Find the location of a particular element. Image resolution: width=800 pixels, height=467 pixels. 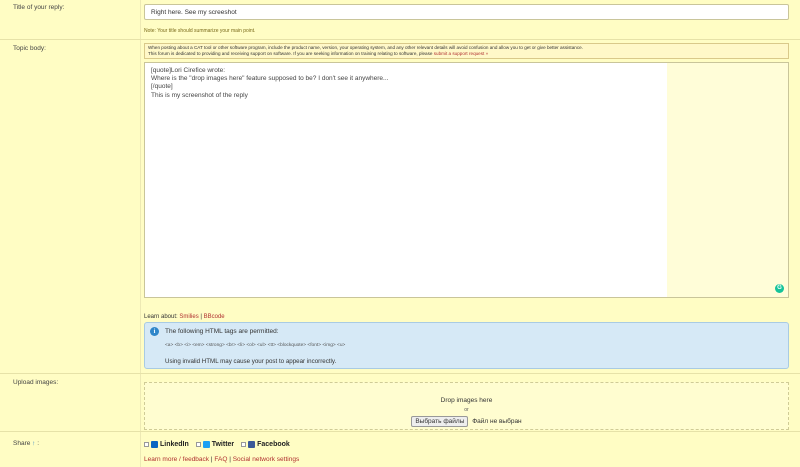

twitter-icon is located at coordinates (206, 444).